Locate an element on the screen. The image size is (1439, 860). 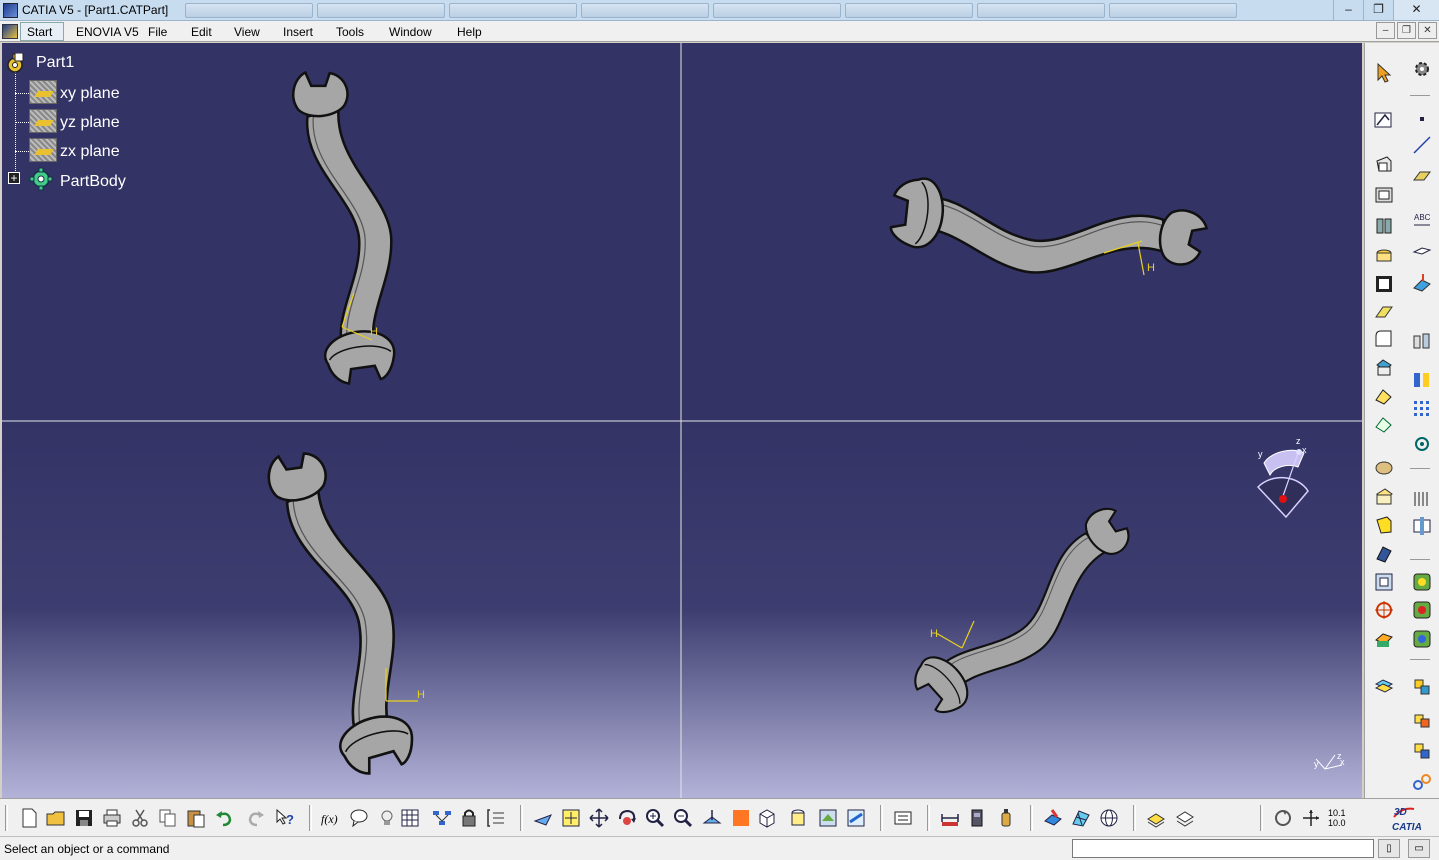
scale-icon is located at coordinates (1422, 444).